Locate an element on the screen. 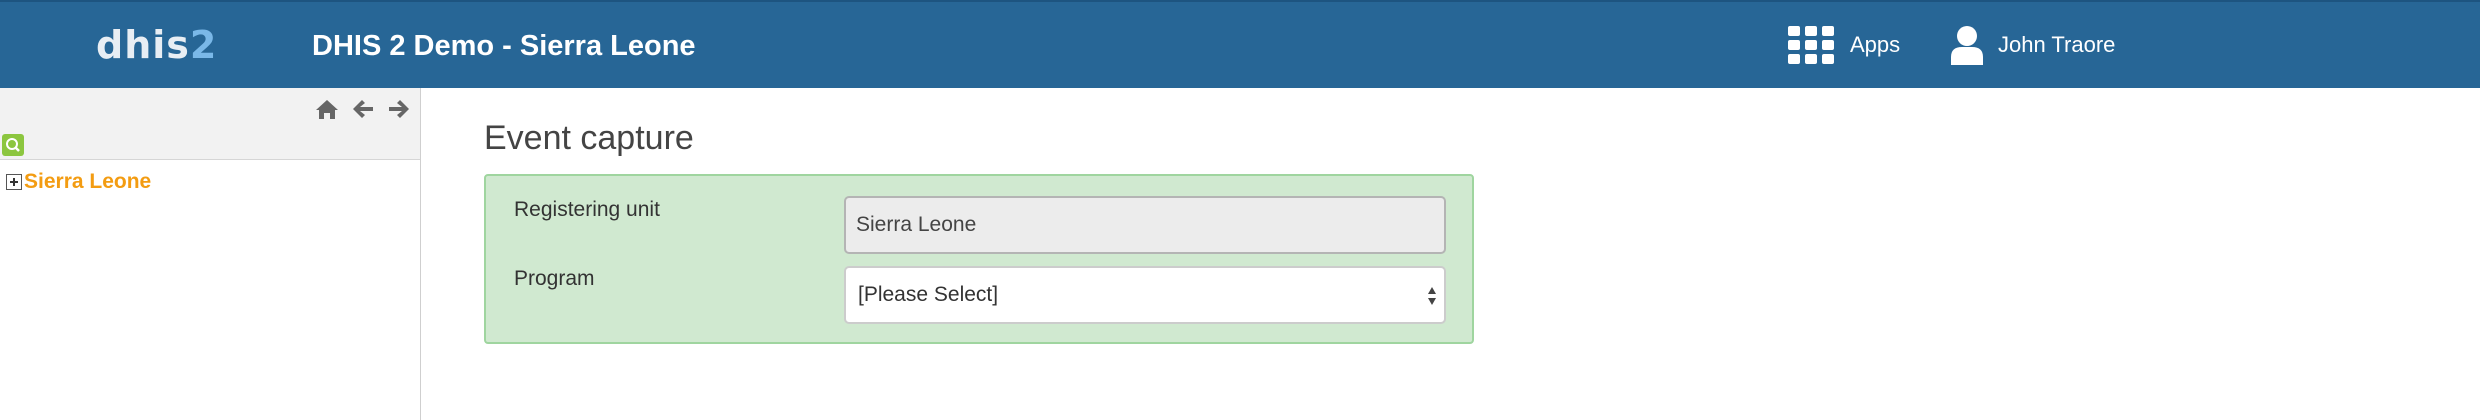 The height and width of the screenshot is (420, 2480). search-button is located at coordinates (13, 145).